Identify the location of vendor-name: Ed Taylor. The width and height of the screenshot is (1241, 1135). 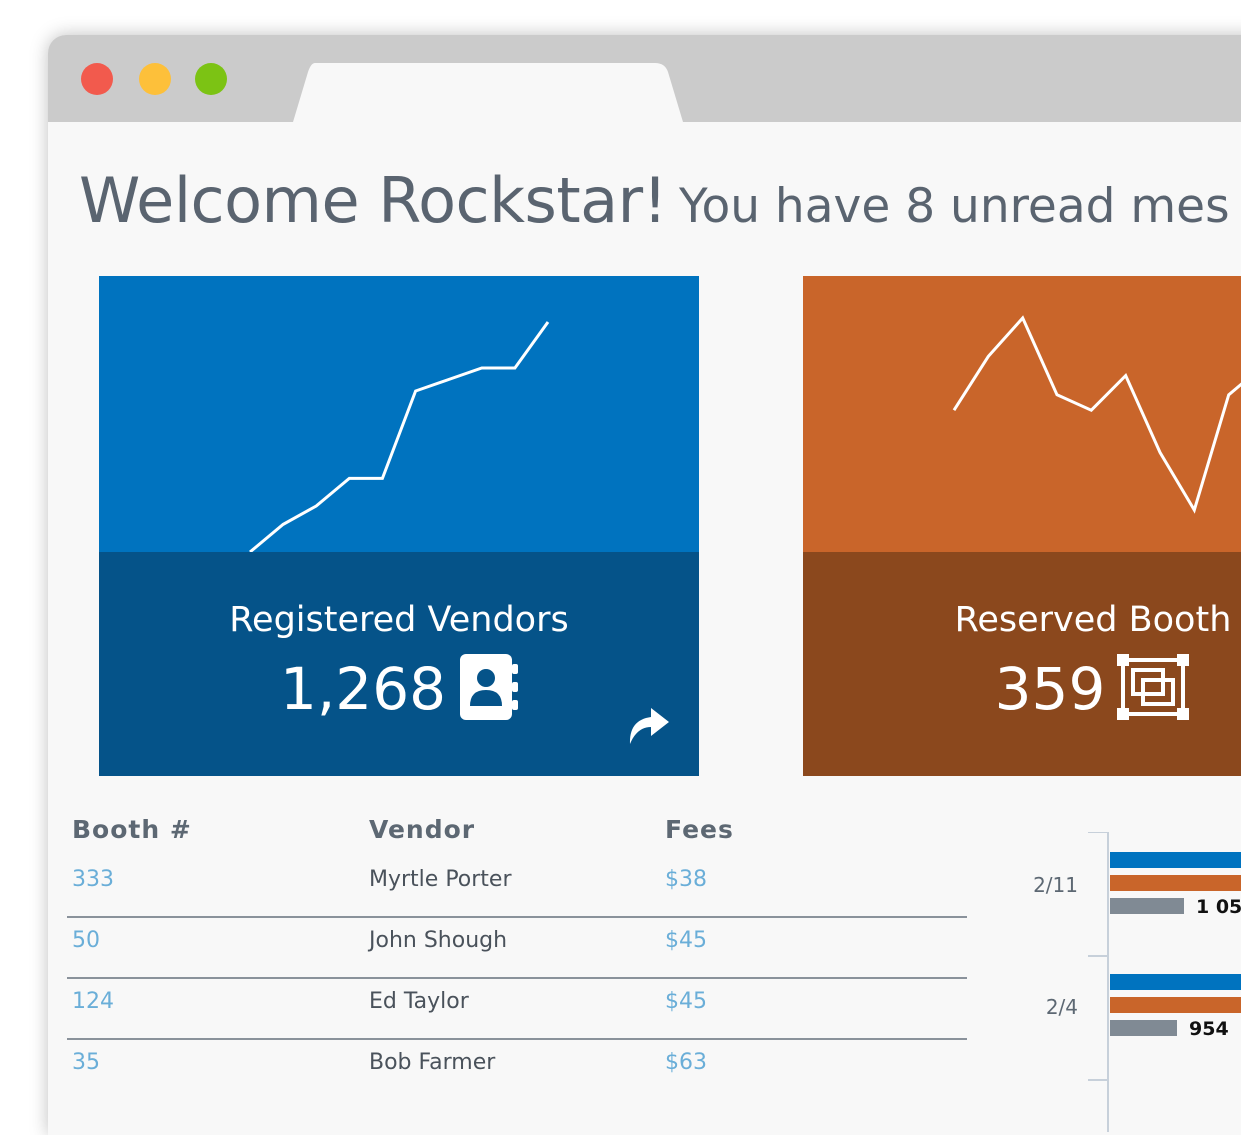
(419, 1001).